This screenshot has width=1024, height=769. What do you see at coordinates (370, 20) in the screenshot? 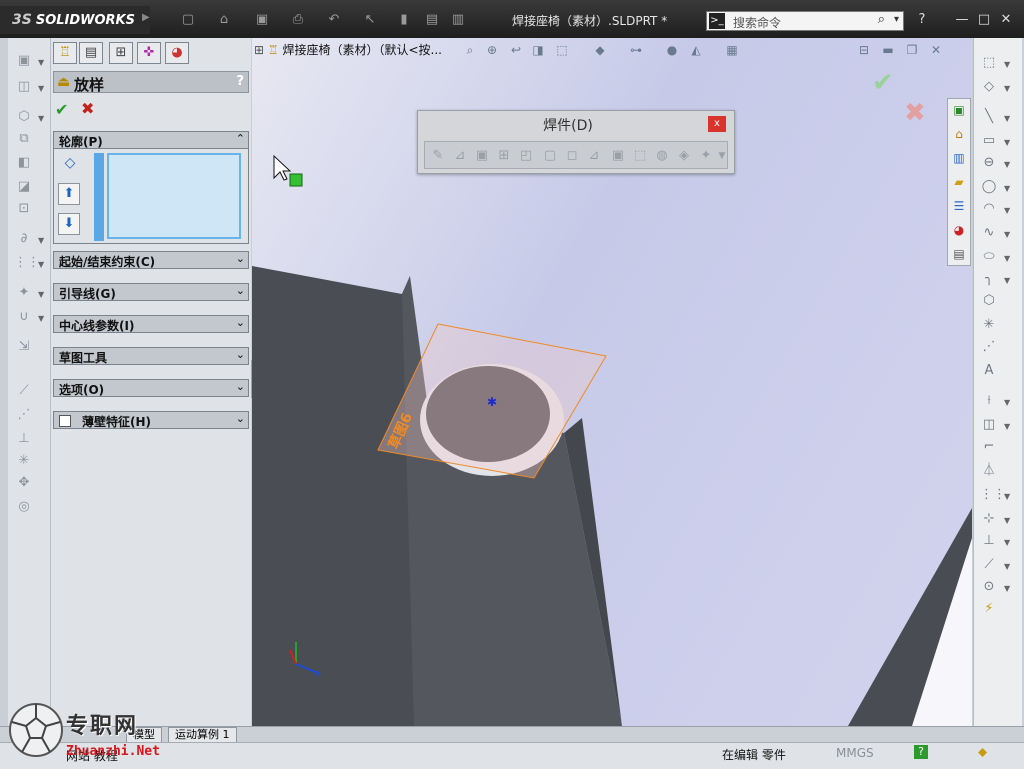
I see `select-arrow-icon: ↖` at bounding box center [370, 20].